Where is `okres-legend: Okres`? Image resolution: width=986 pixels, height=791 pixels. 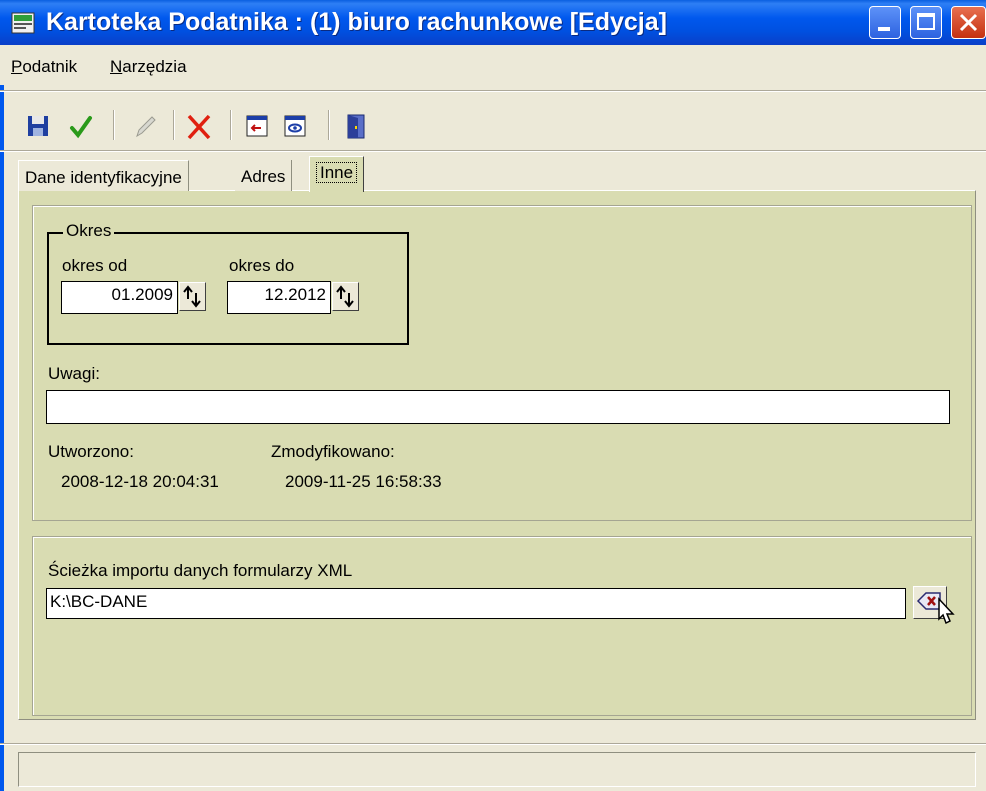 okres-legend: Okres is located at coordinates (89, 231).